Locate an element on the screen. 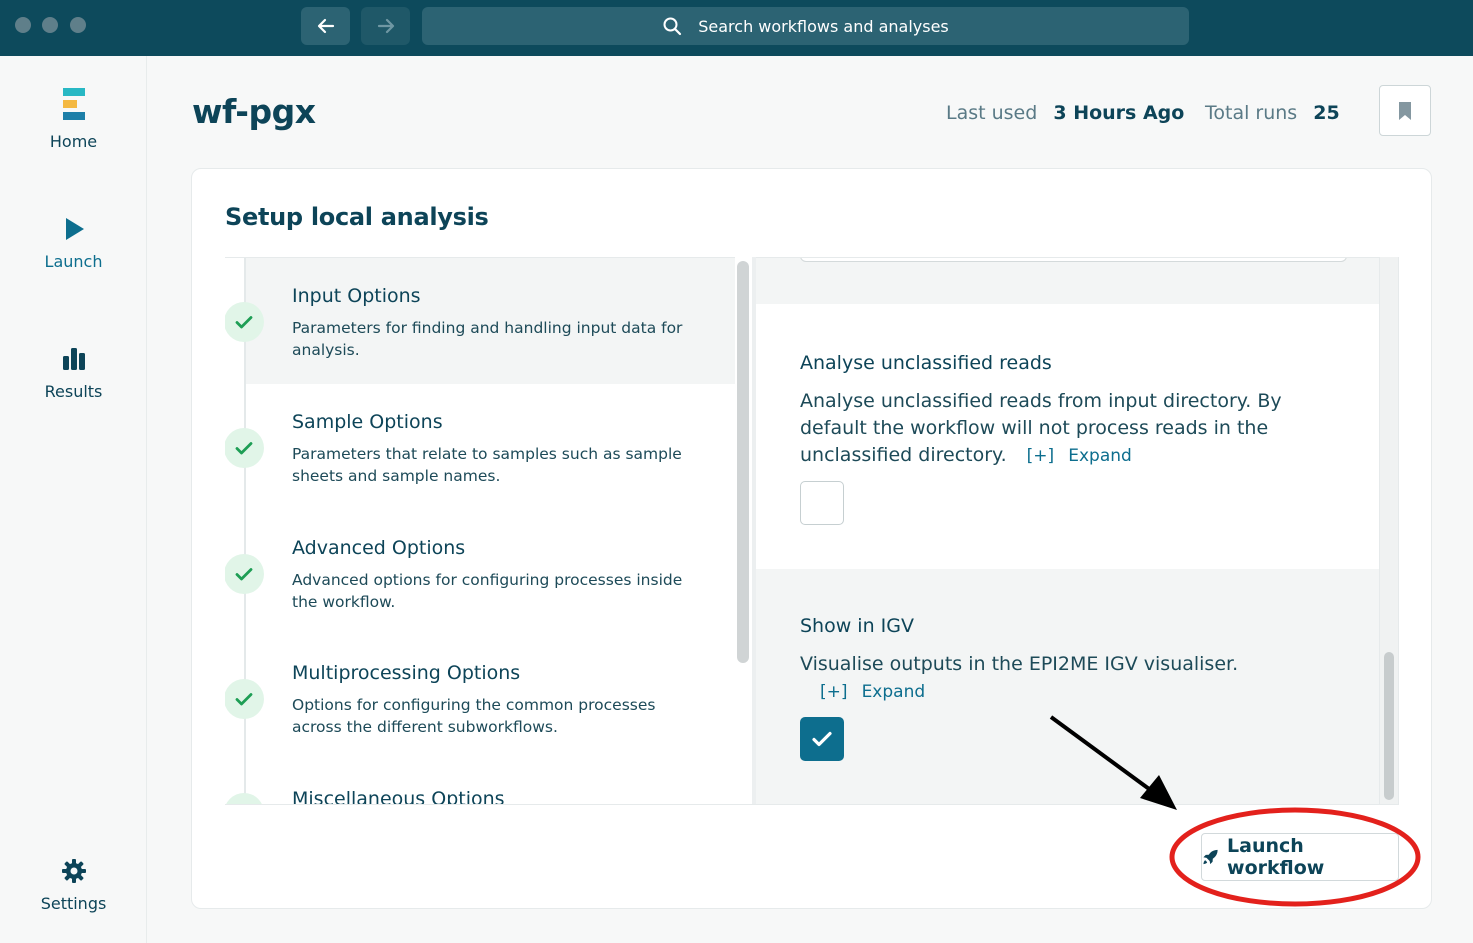 The image size is (1473, 943). gear-icon is located at coordinates (73, 871).